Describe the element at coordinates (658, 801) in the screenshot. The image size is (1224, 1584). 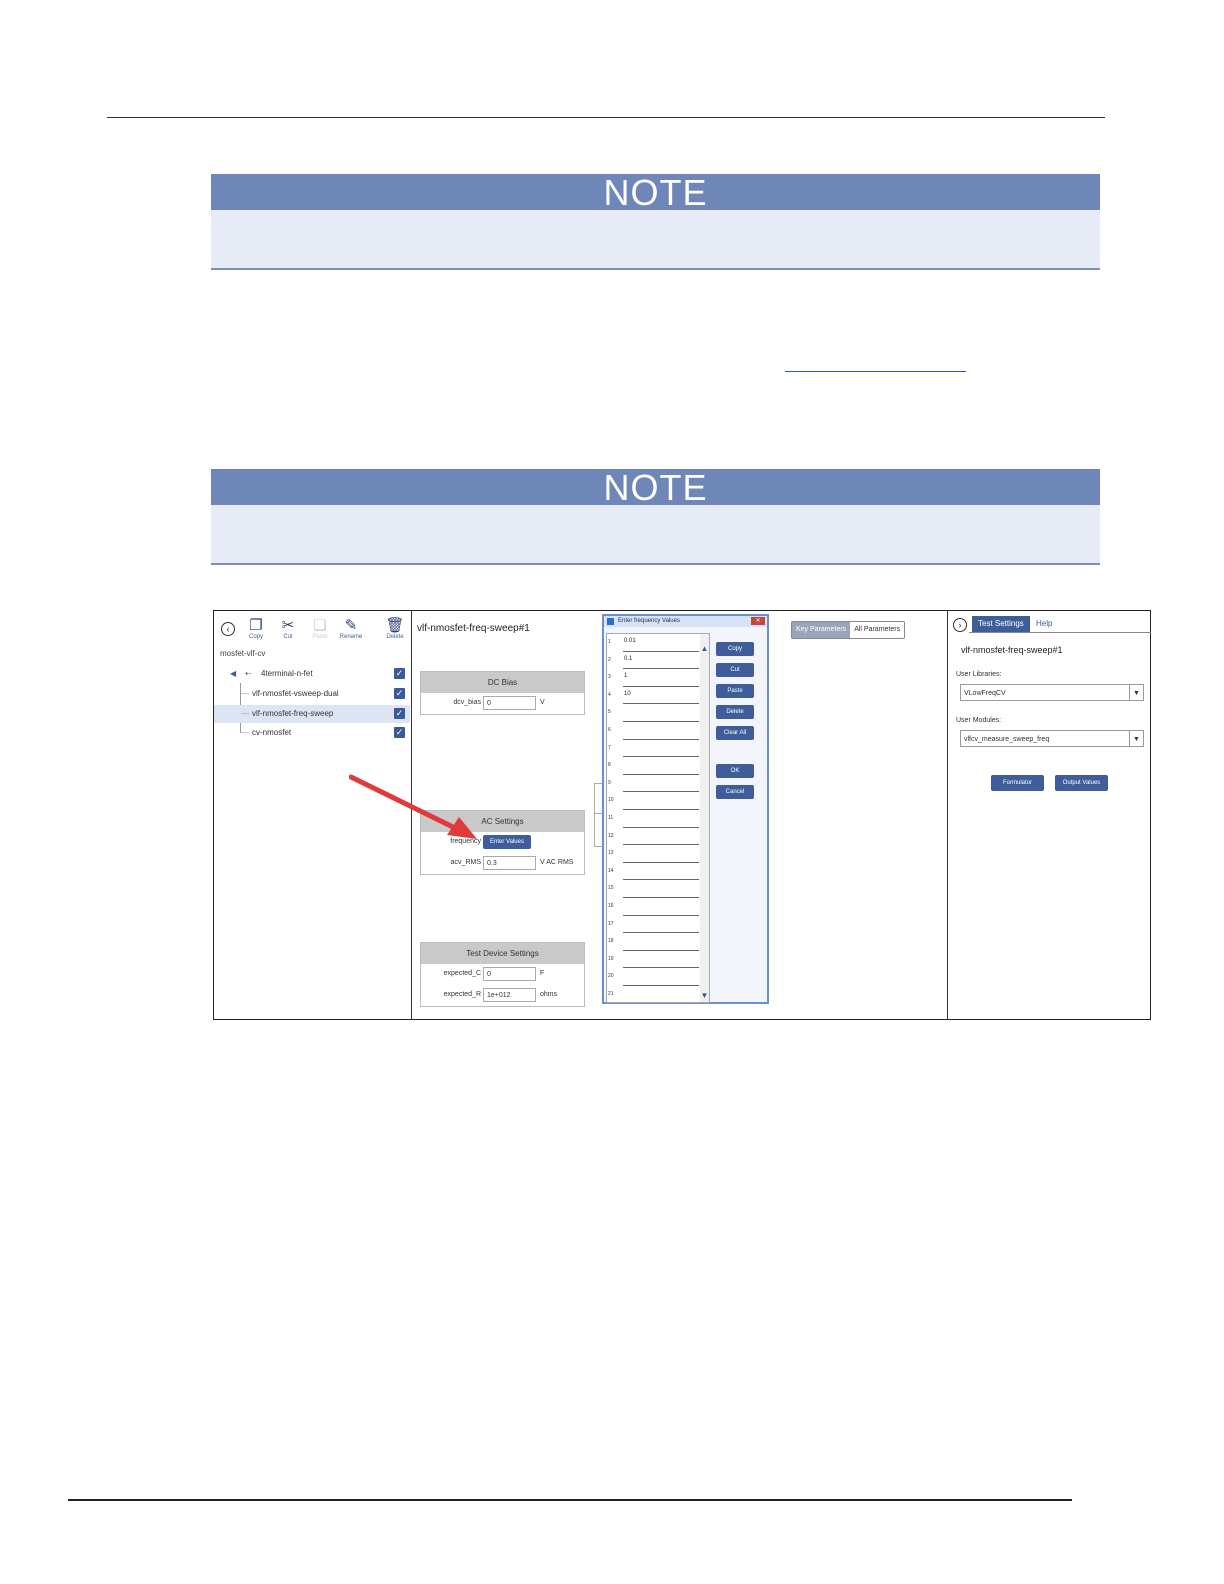
I see `grid-row: 10` at that location.